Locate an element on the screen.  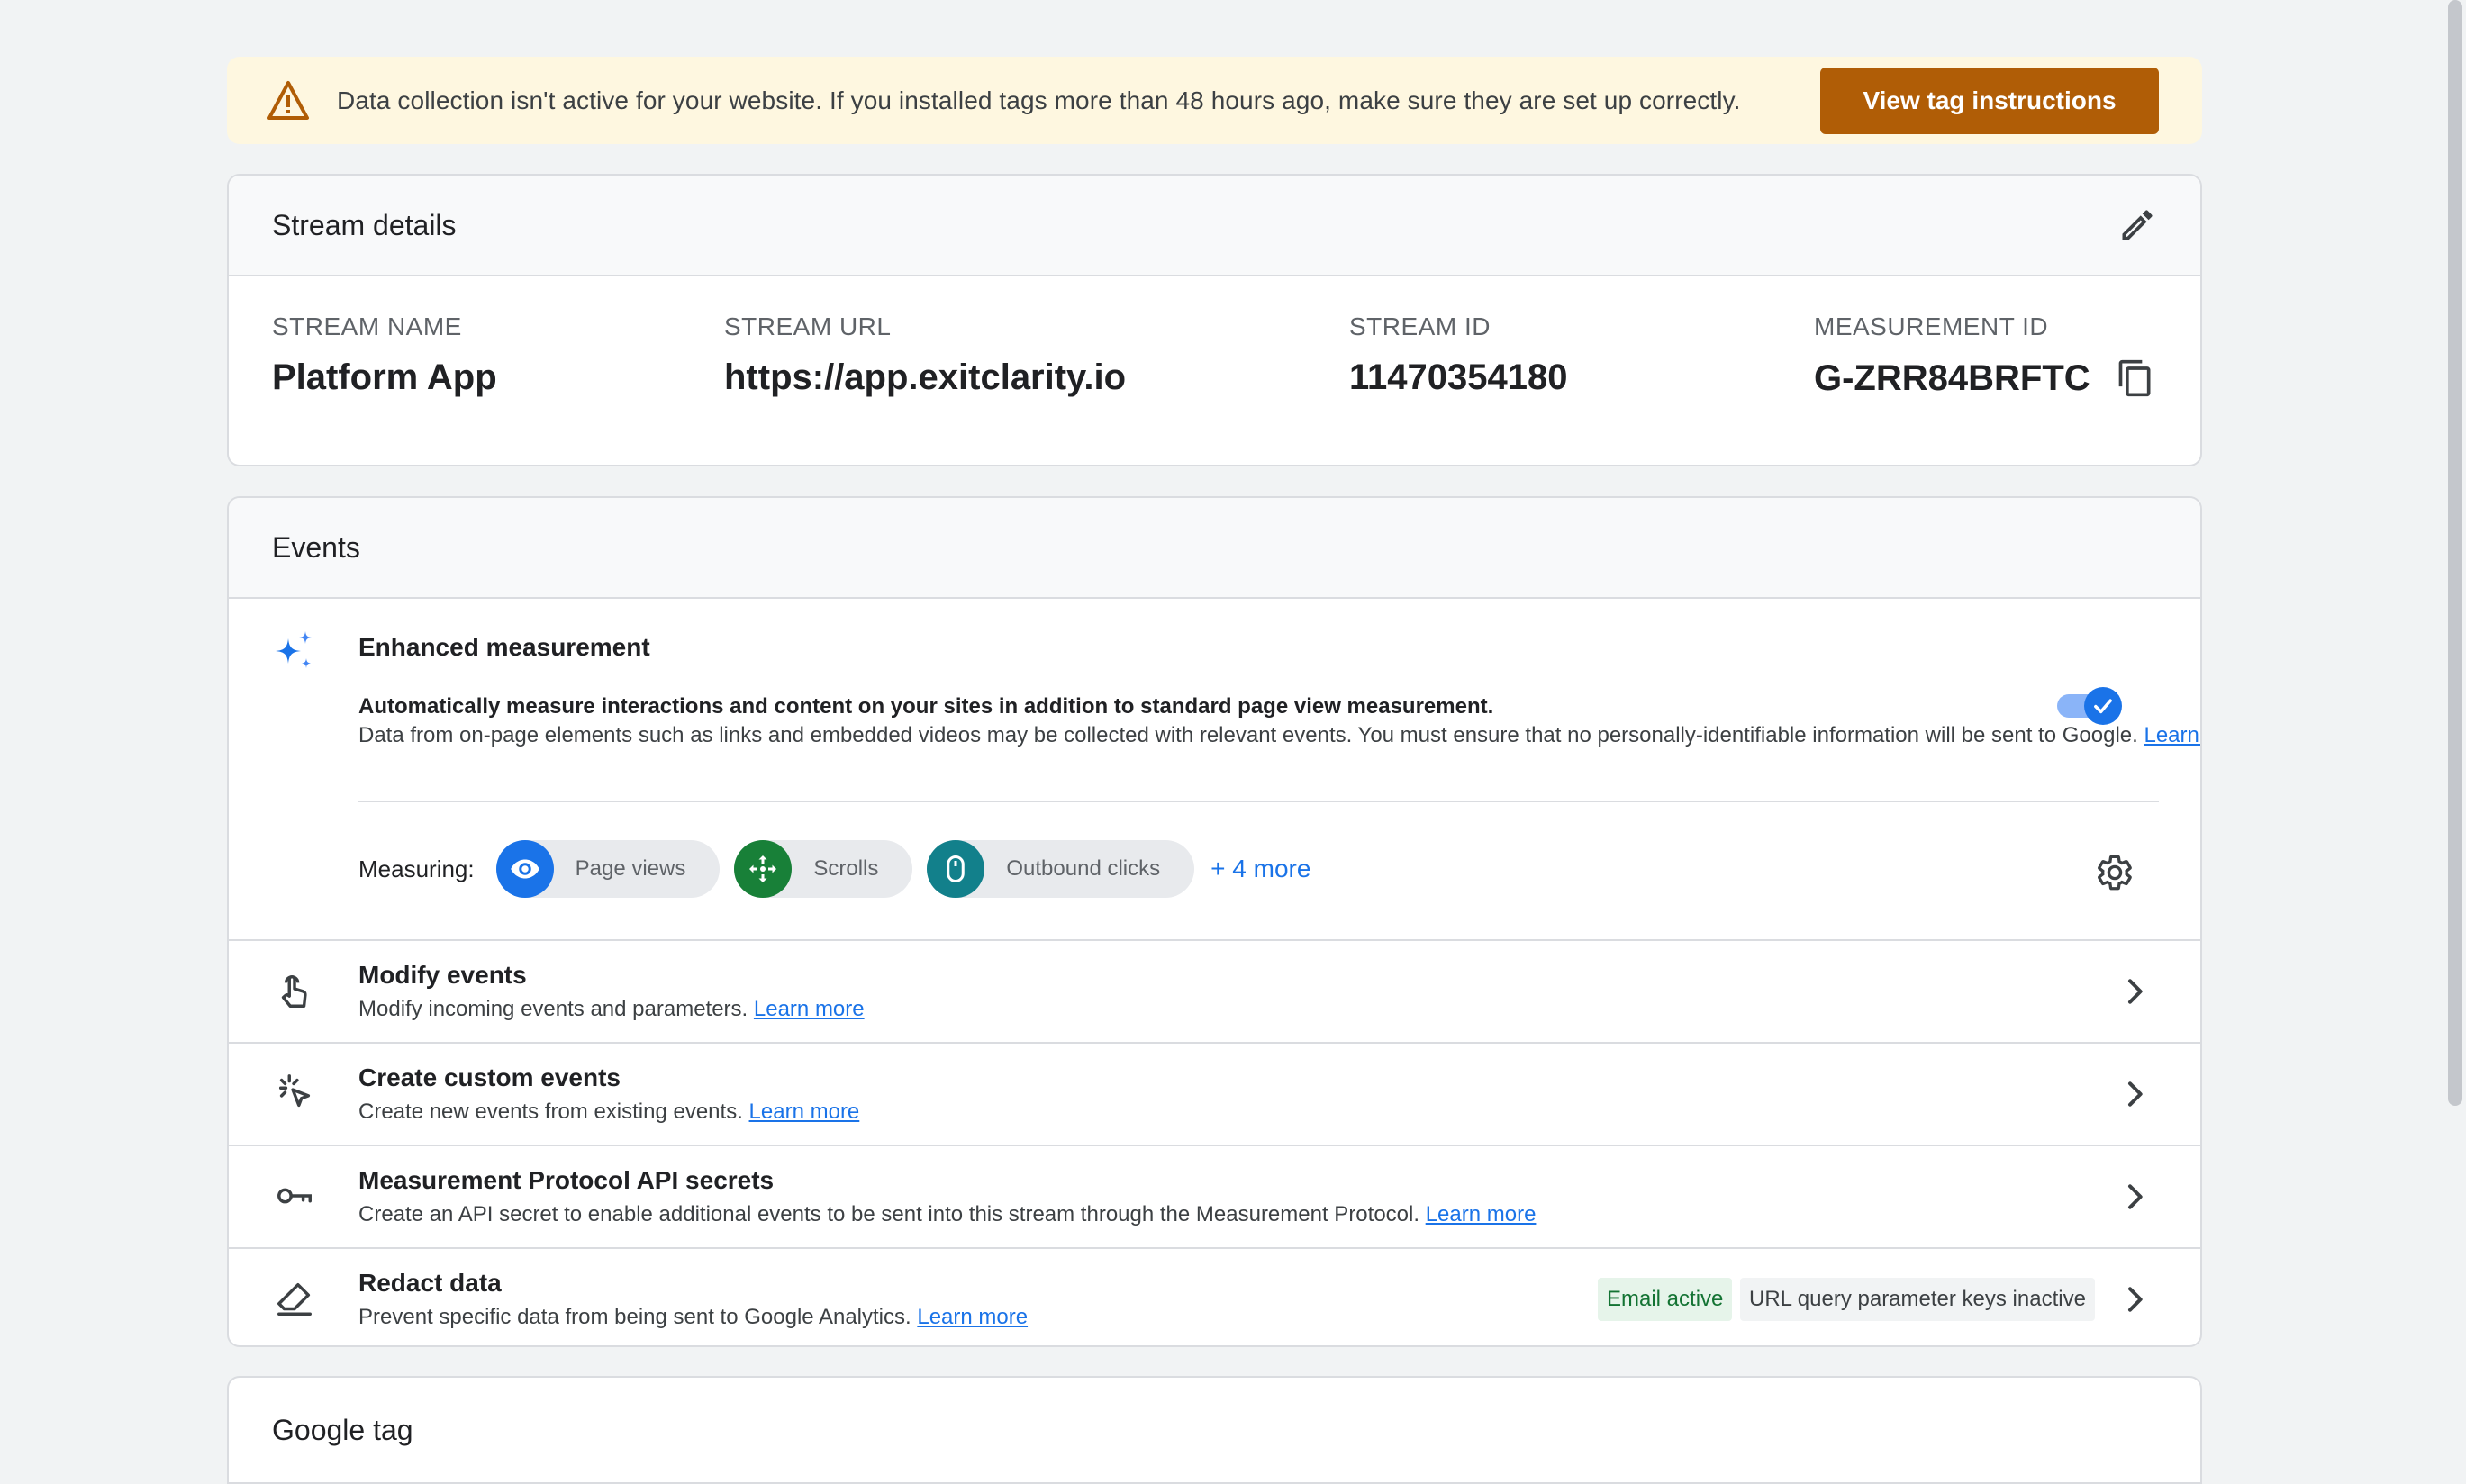
stream-details-title: Stream details is located at coordinates (364, 225).